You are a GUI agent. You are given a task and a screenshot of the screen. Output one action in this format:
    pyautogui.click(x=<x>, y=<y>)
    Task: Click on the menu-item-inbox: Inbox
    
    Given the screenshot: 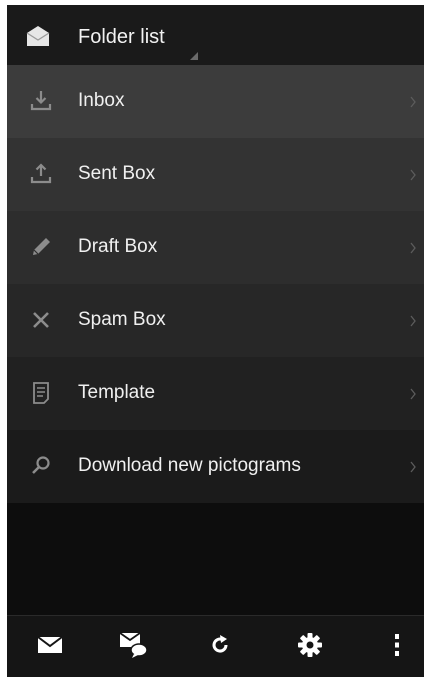 What is the action you would take?
    pyautogui.click(x=215, y=101)
    